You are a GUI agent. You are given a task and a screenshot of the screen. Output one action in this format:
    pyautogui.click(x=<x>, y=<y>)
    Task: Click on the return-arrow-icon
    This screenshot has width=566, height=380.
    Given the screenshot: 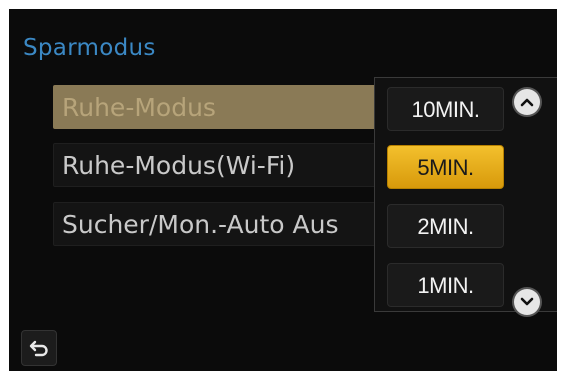 What is the action you would take?
    pyautogui.click(x=38, y=348)
    